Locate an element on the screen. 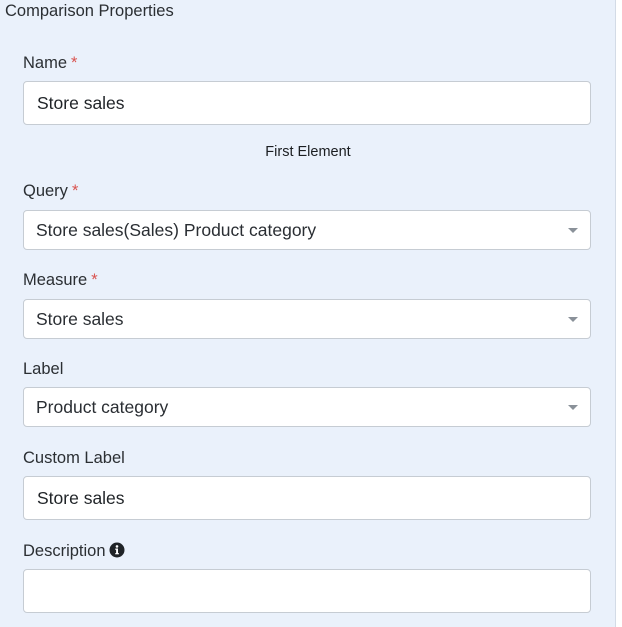 Image resolution: width=622 pixels, height=627 pixels. measure-selected-value: Store sales is located at coordinates (80, 319).